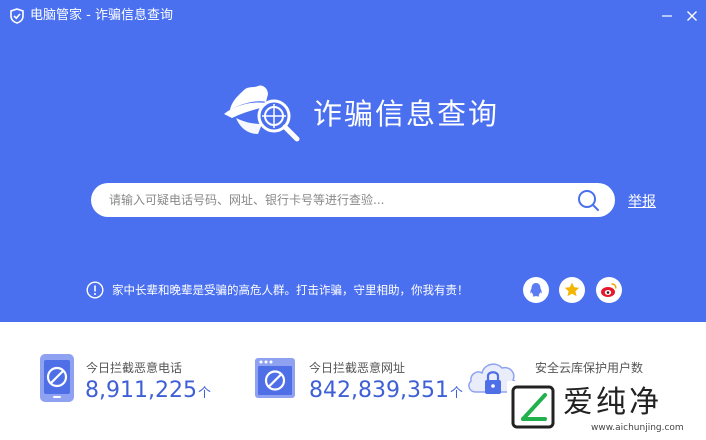  What do you see at coordinates (572, 290) in the screenshot?
I see `qzone-star-icon` at bounding box center [572, 290].